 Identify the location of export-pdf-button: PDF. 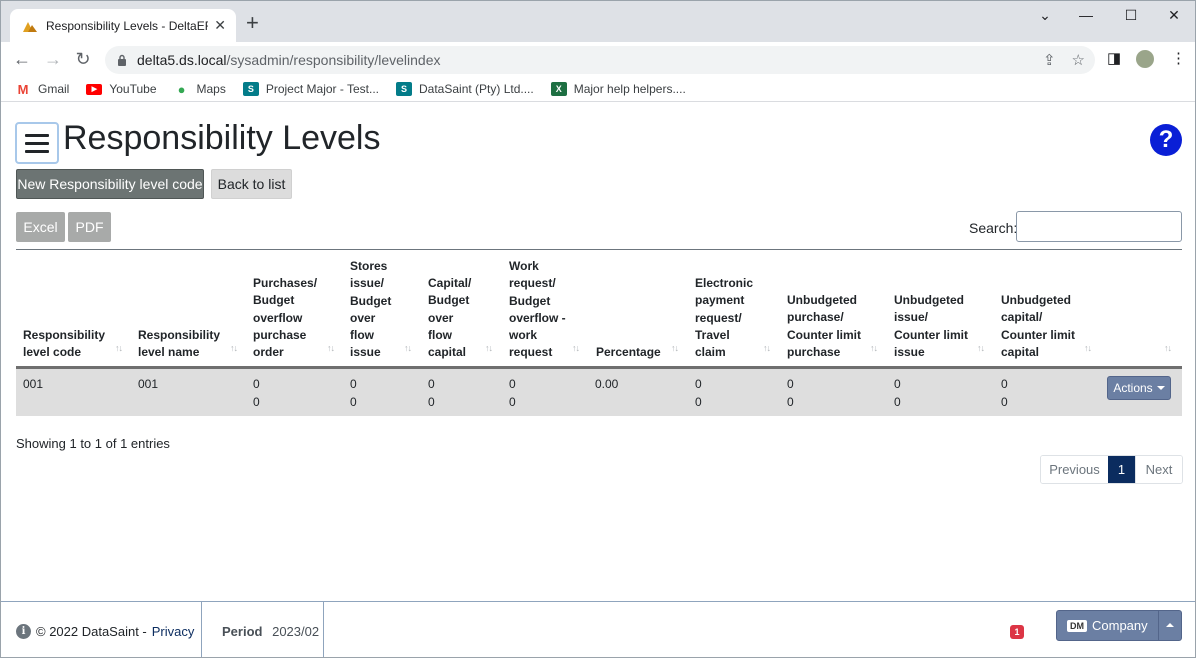
(89, 227).